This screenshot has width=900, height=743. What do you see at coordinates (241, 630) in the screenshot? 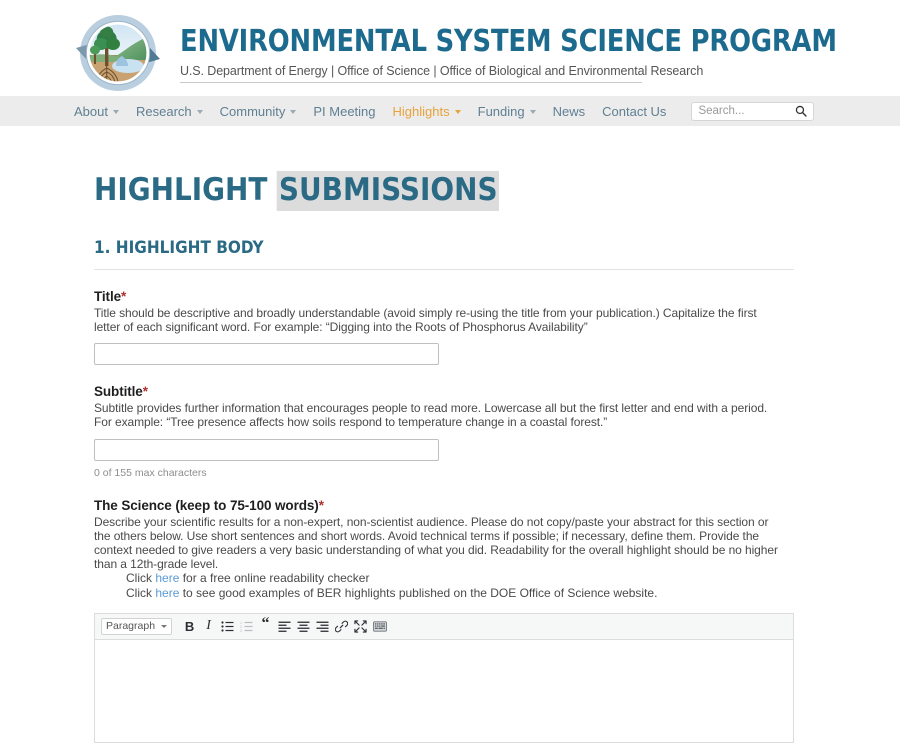
I see `svg-text: 3` at bounding box center [241, 630].